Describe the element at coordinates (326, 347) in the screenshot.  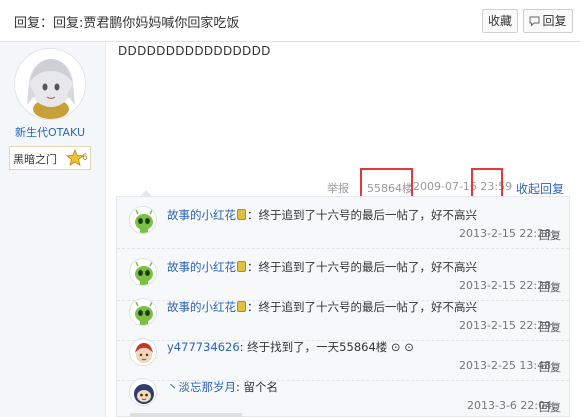
I see `reply-text: : 终于找到了，一天55864楼 ⊙ ⊙` at that location.